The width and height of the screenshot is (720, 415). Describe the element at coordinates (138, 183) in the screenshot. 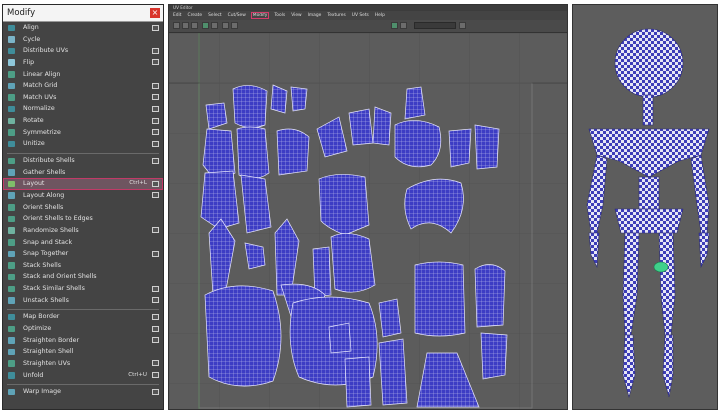

I see `shortcut-label: Ctrl+L` at that location.